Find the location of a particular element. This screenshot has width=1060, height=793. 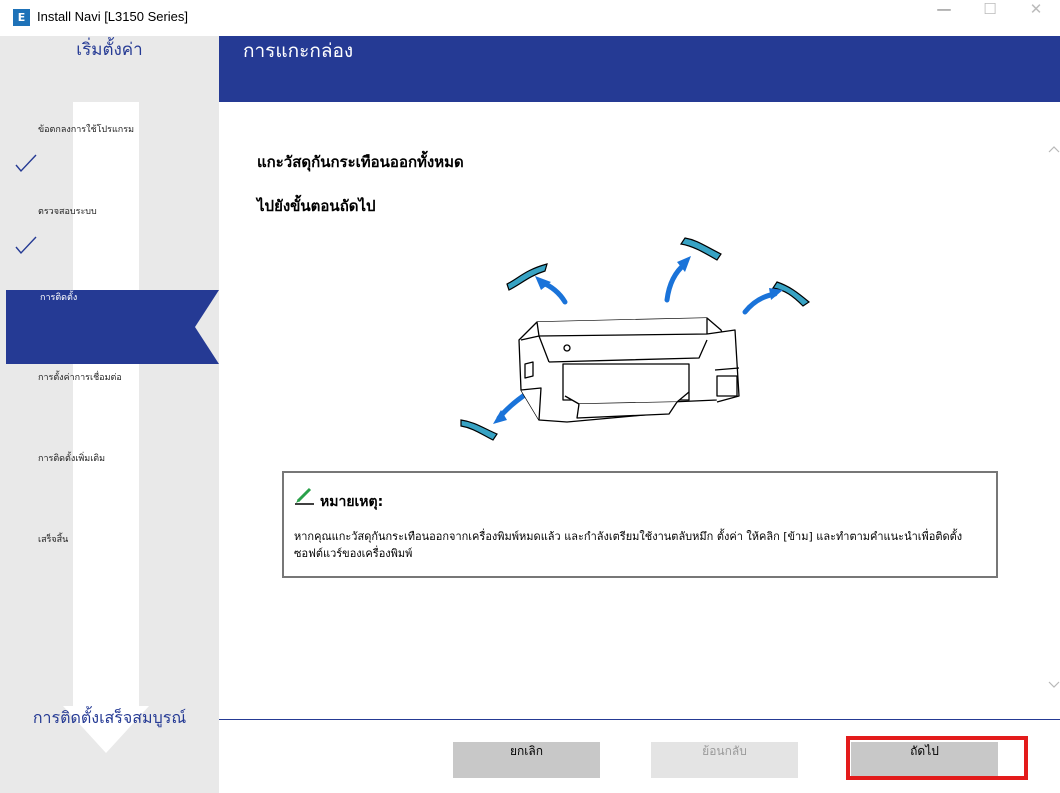

sidebar-step-label: เสร็จสิ้น is located at coordinates (53, 540).